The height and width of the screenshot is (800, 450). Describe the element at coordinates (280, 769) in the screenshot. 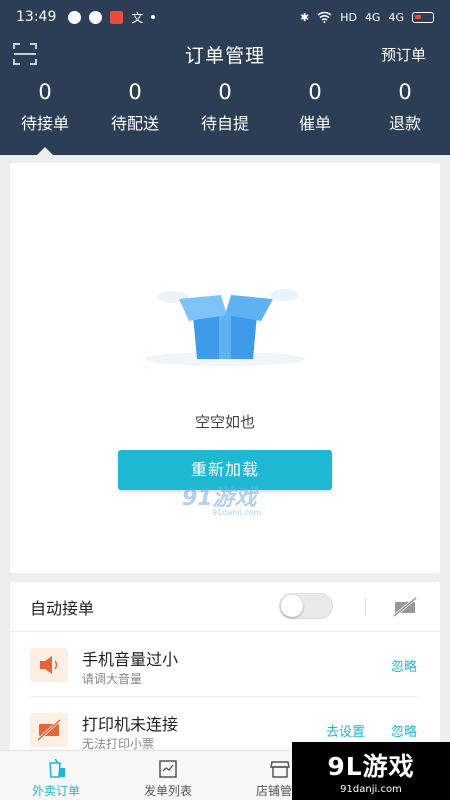

I see `store-icon` at that location.